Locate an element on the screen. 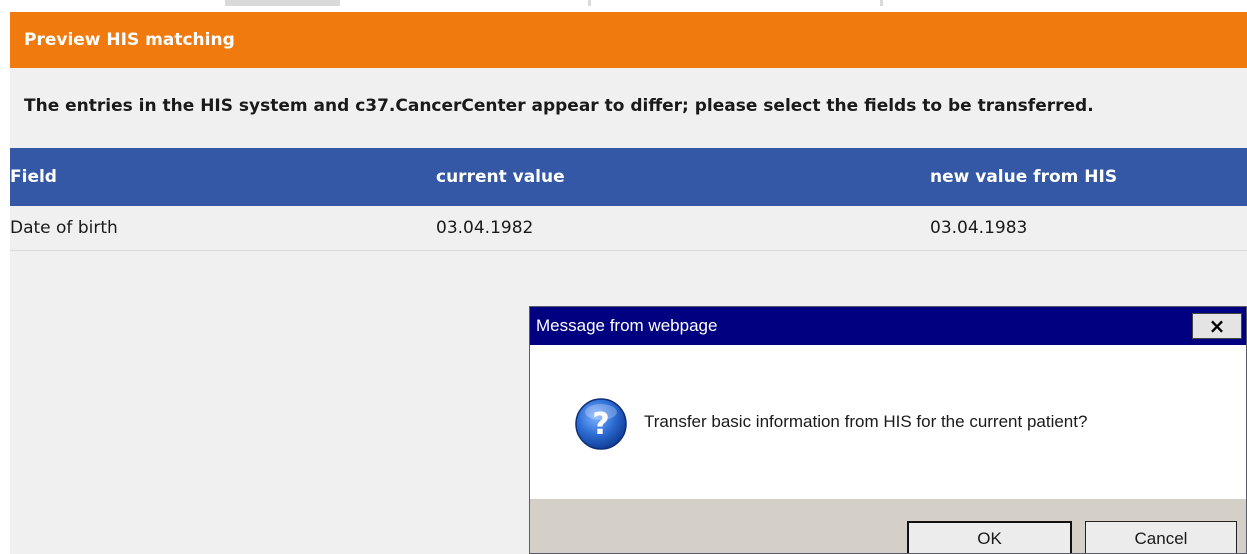 The height and width of the screenshot is (554, 1247). field-name-cell: Date of birth is located at coordinates (64, 228).